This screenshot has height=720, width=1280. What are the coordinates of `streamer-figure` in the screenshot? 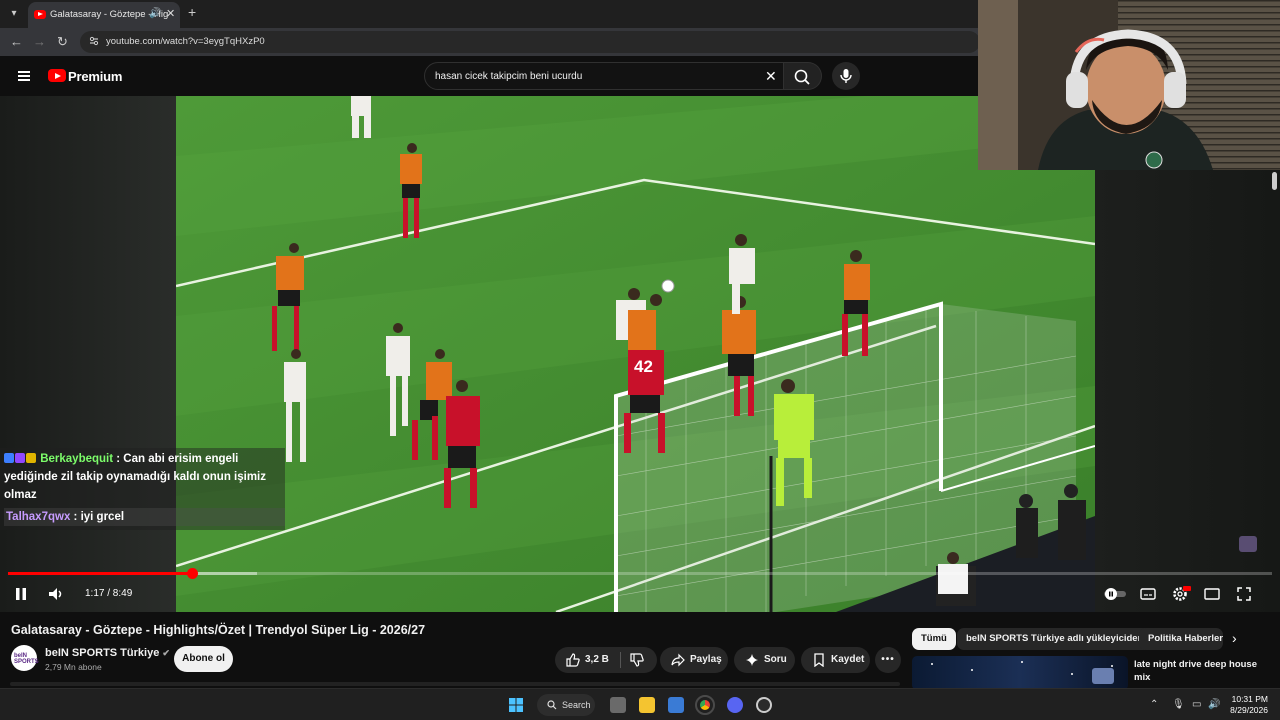 It's located at (1129, 85).